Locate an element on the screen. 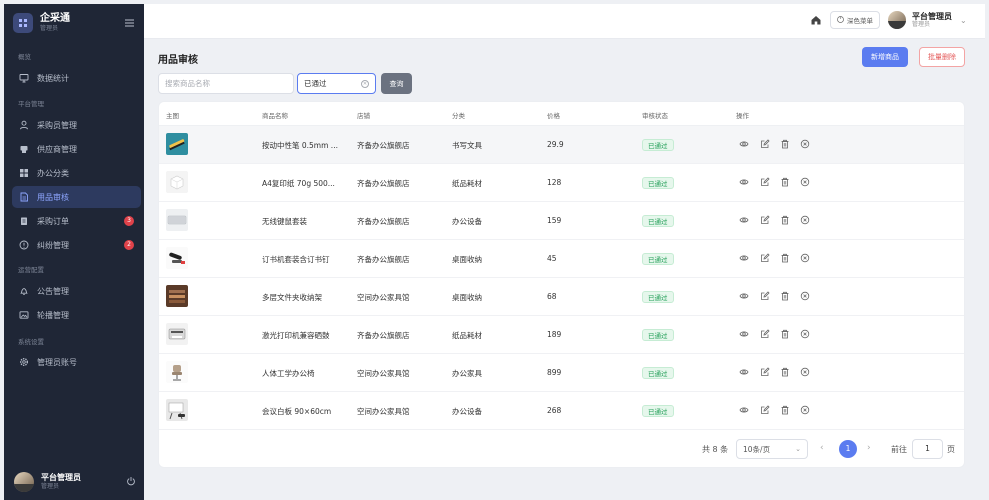 This screenshot has width=989, height=500. price: 268 is located at coordinates (554, 410).